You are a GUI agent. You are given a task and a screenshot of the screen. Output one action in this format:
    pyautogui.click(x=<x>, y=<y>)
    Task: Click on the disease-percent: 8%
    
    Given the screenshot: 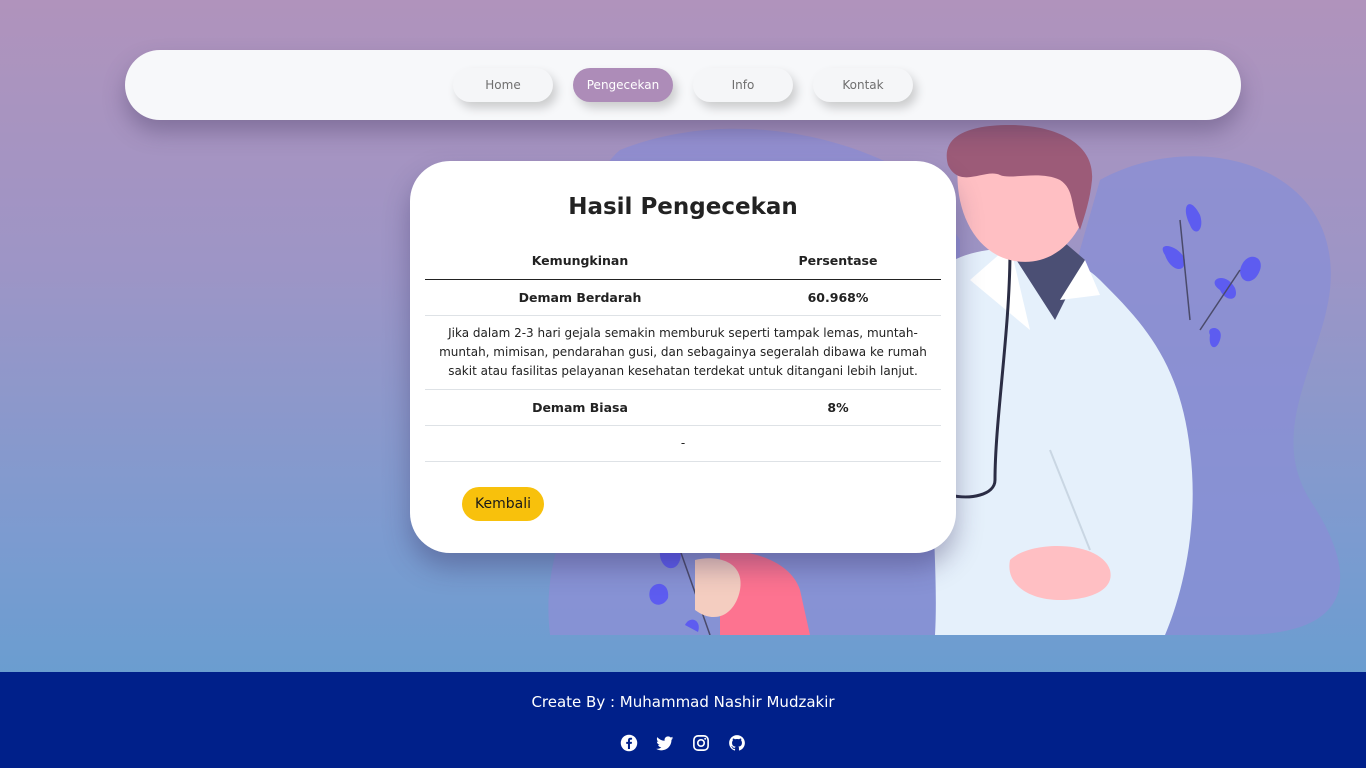 What is the action you would take?
    pyautogui.click(x=838, y=407)
    